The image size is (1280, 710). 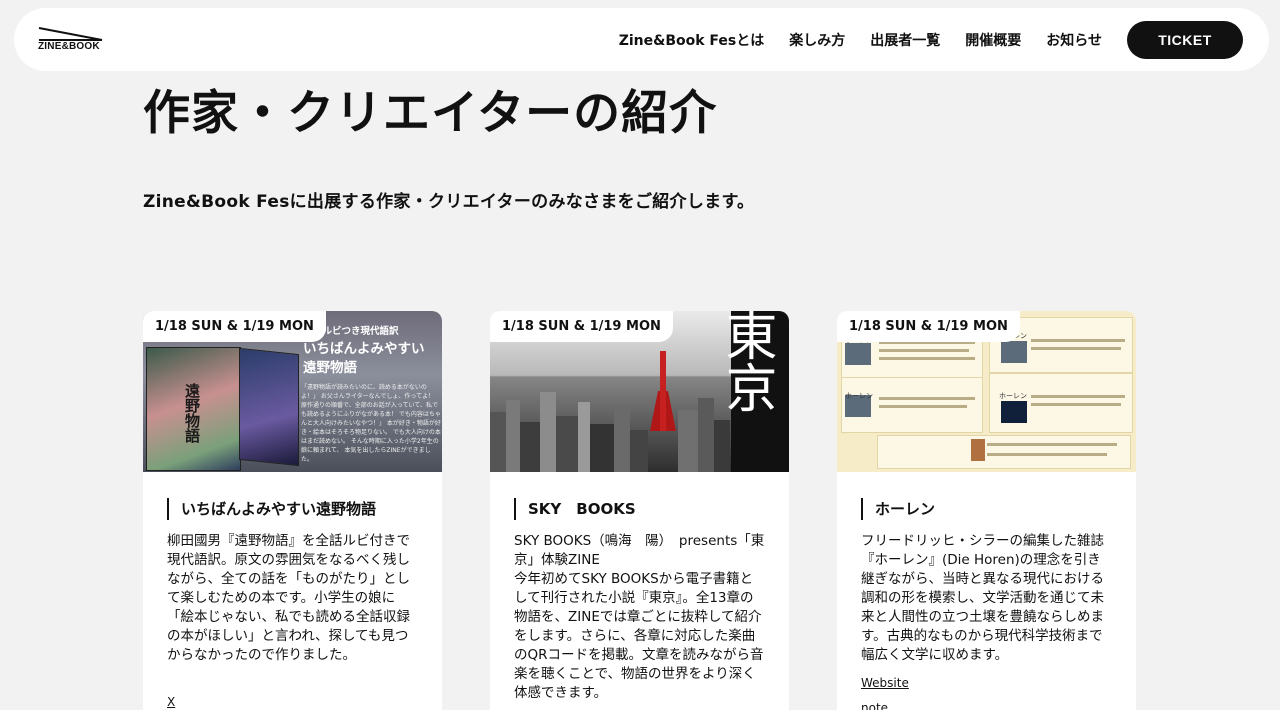 I want to click on book-cover-title: 遠野物語, so click(x=192, y=413).